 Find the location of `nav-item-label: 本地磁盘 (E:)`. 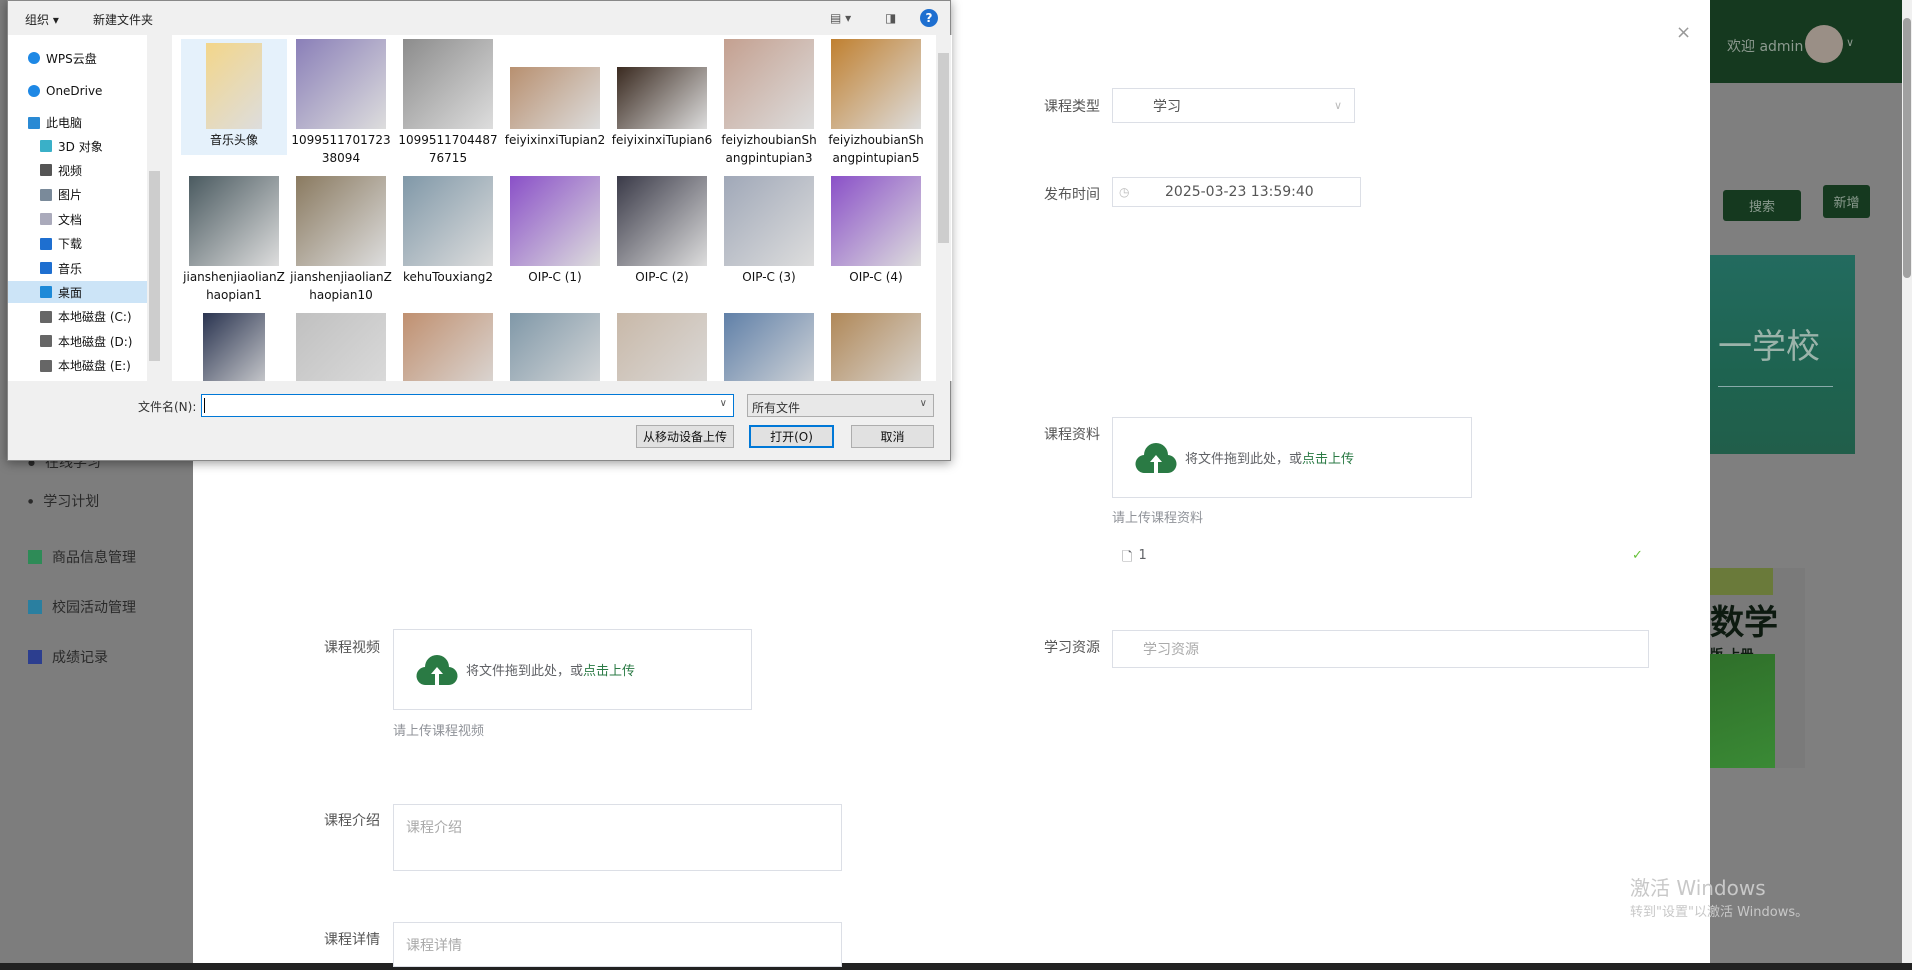

nav-item-label: 本地磁盘 (E:) is located at coordinates (94, 366).